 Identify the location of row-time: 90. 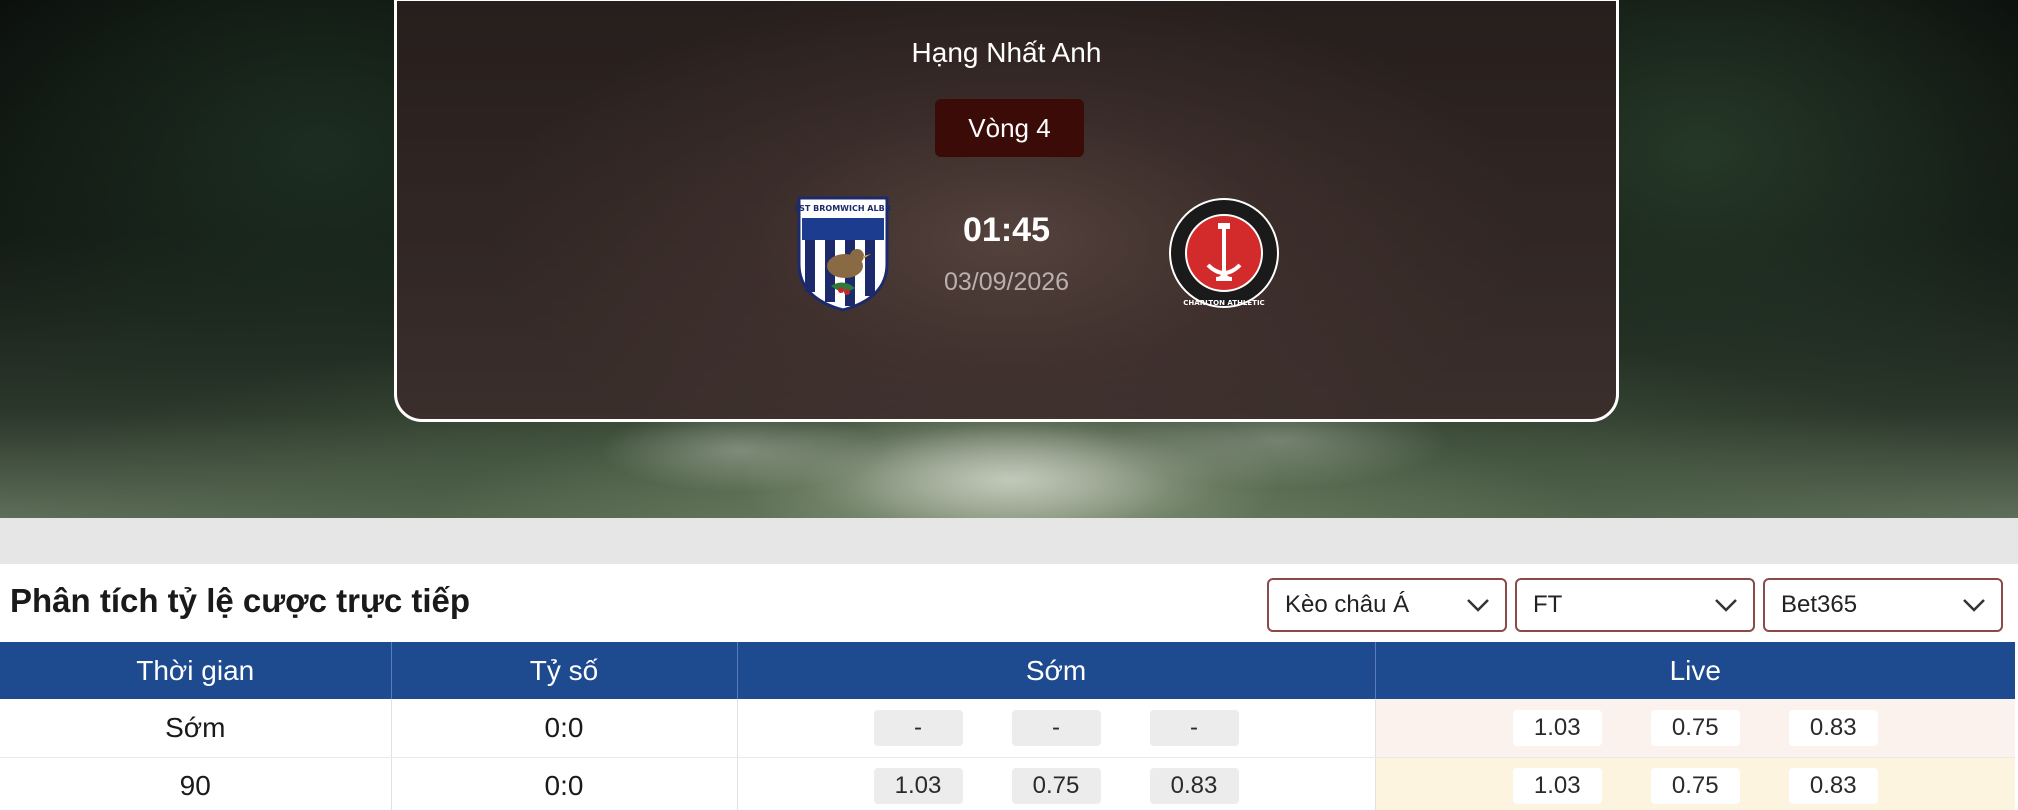
(196, 783).